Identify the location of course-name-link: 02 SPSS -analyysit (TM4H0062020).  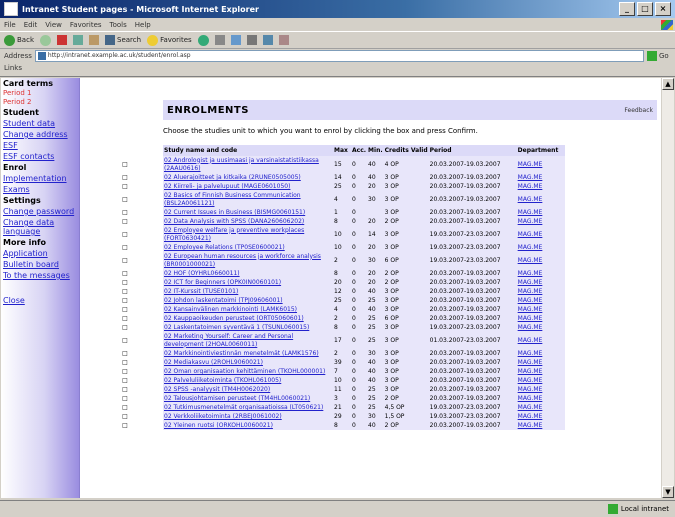
(248, 389).